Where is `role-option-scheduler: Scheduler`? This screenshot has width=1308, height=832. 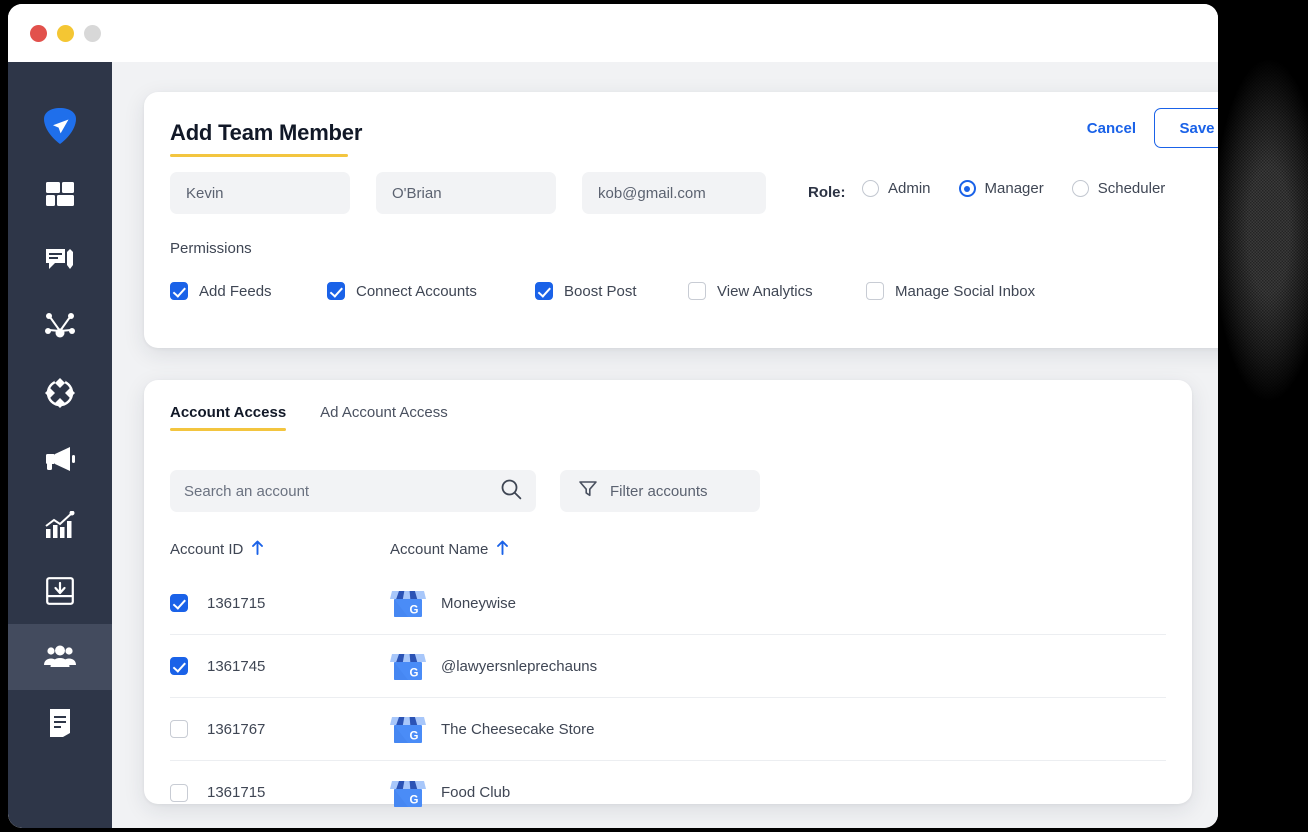 role-option-scheduler: Scheduler is located at coordinates (1118, 188).